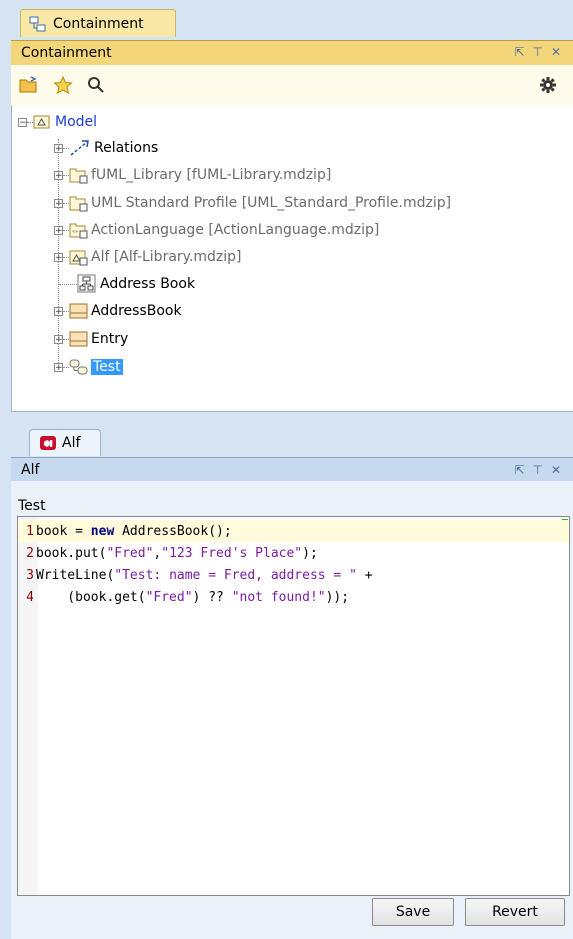  Describe the element at coordinates (232, 553) in the screenshot. I see `code-string: "123 Fred's Place"` at that location.